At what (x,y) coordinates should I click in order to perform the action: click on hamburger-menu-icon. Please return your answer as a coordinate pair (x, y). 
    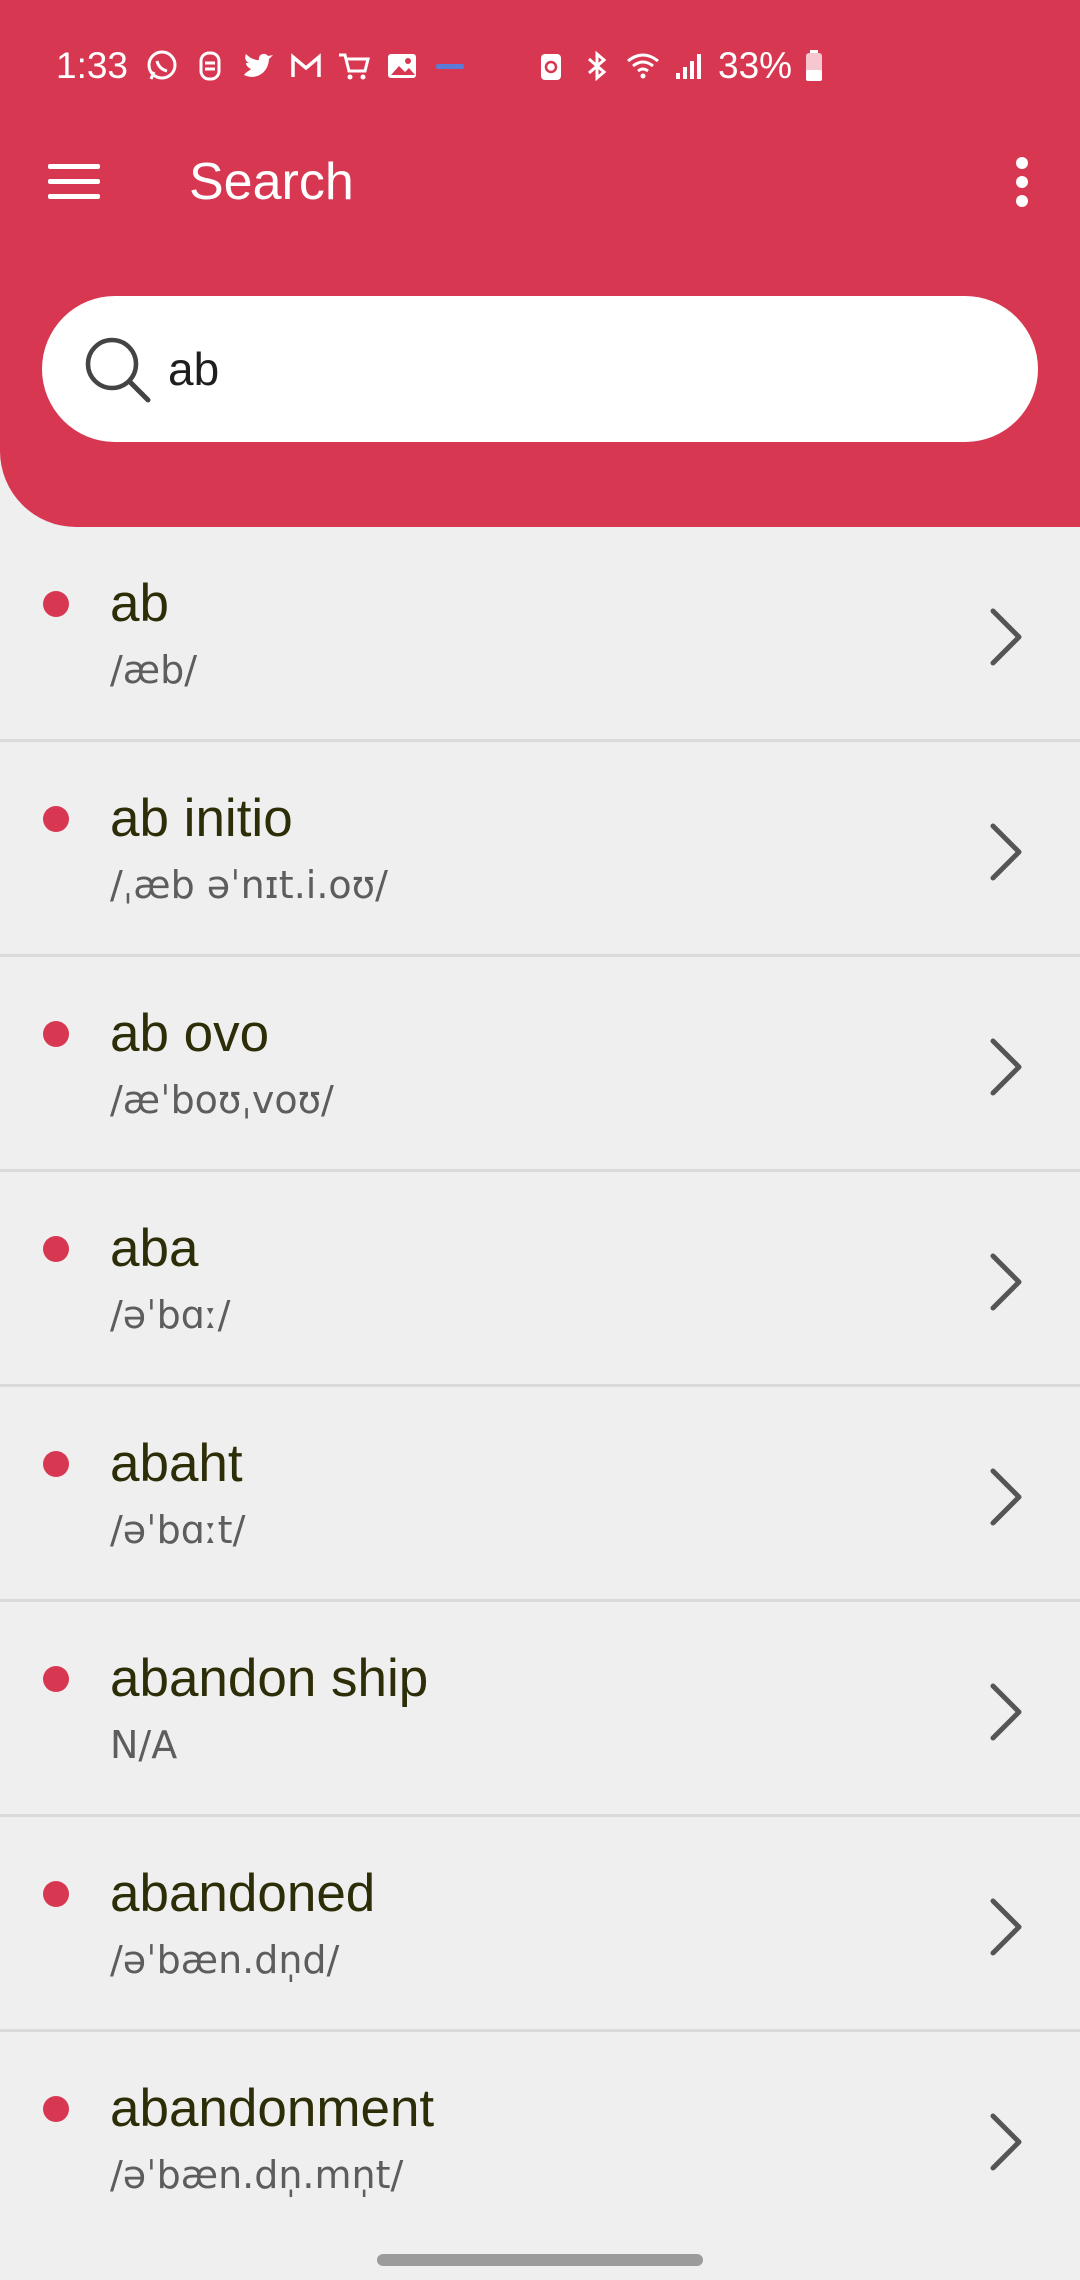
    Looking at the image, I should click on (74, 182).